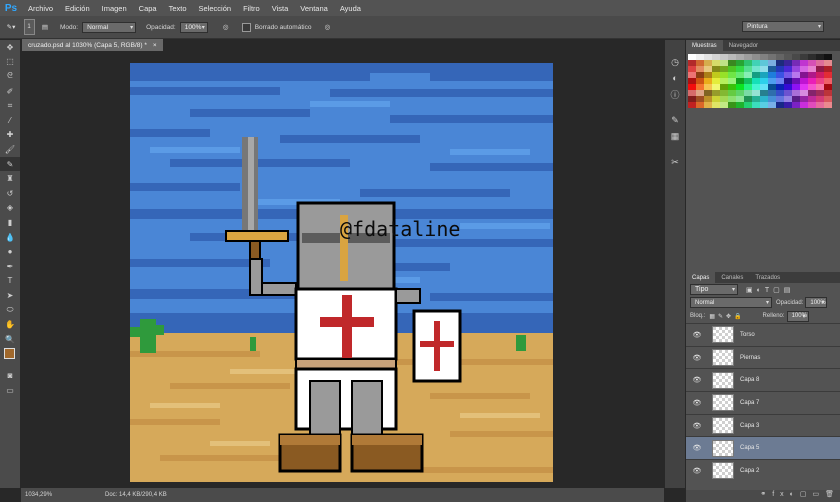 The height and width of the screenshot is (502, 840). I want to click on workspace-select: Pintura, so click(783, 26).